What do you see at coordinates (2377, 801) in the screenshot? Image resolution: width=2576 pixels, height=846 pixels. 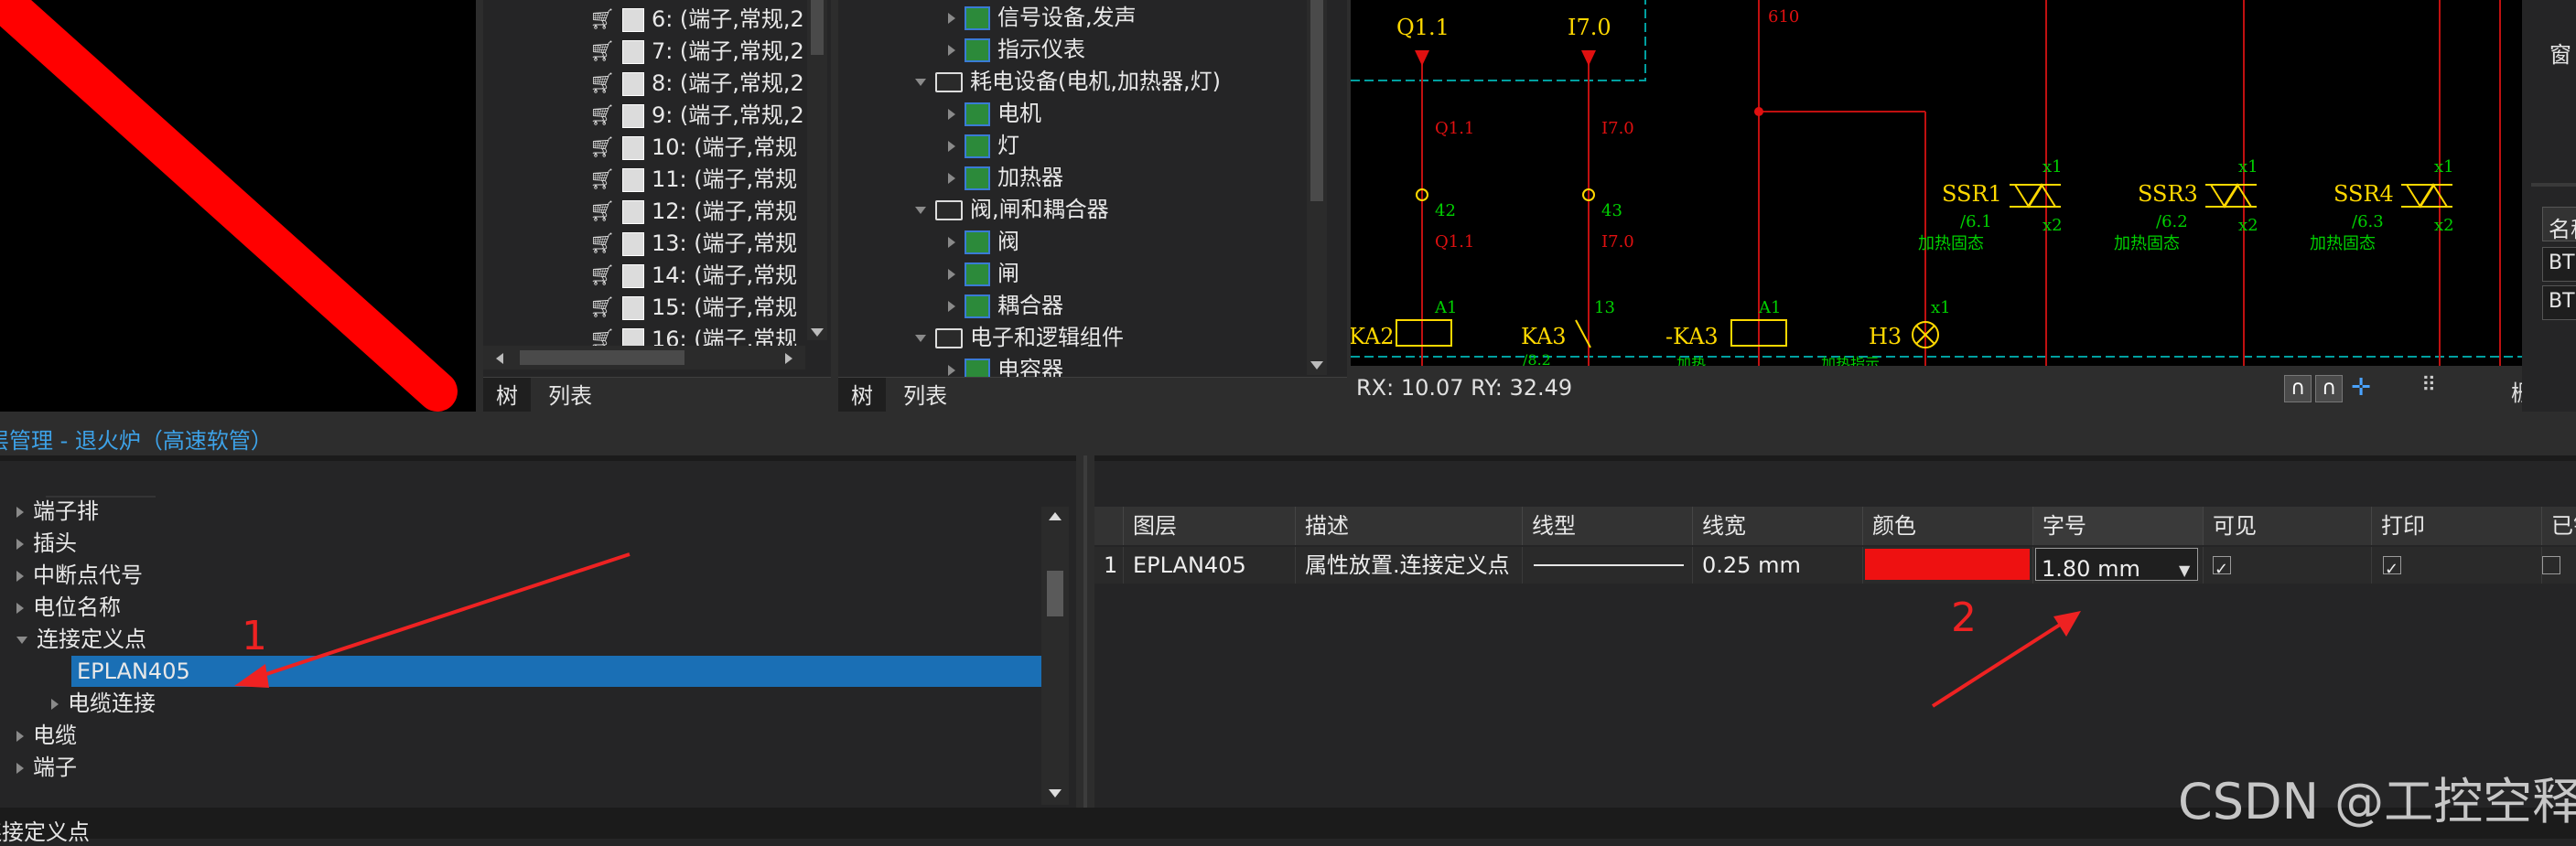 I see `watermark: CSDN @工控空释` at bounding box center [2377, 801].